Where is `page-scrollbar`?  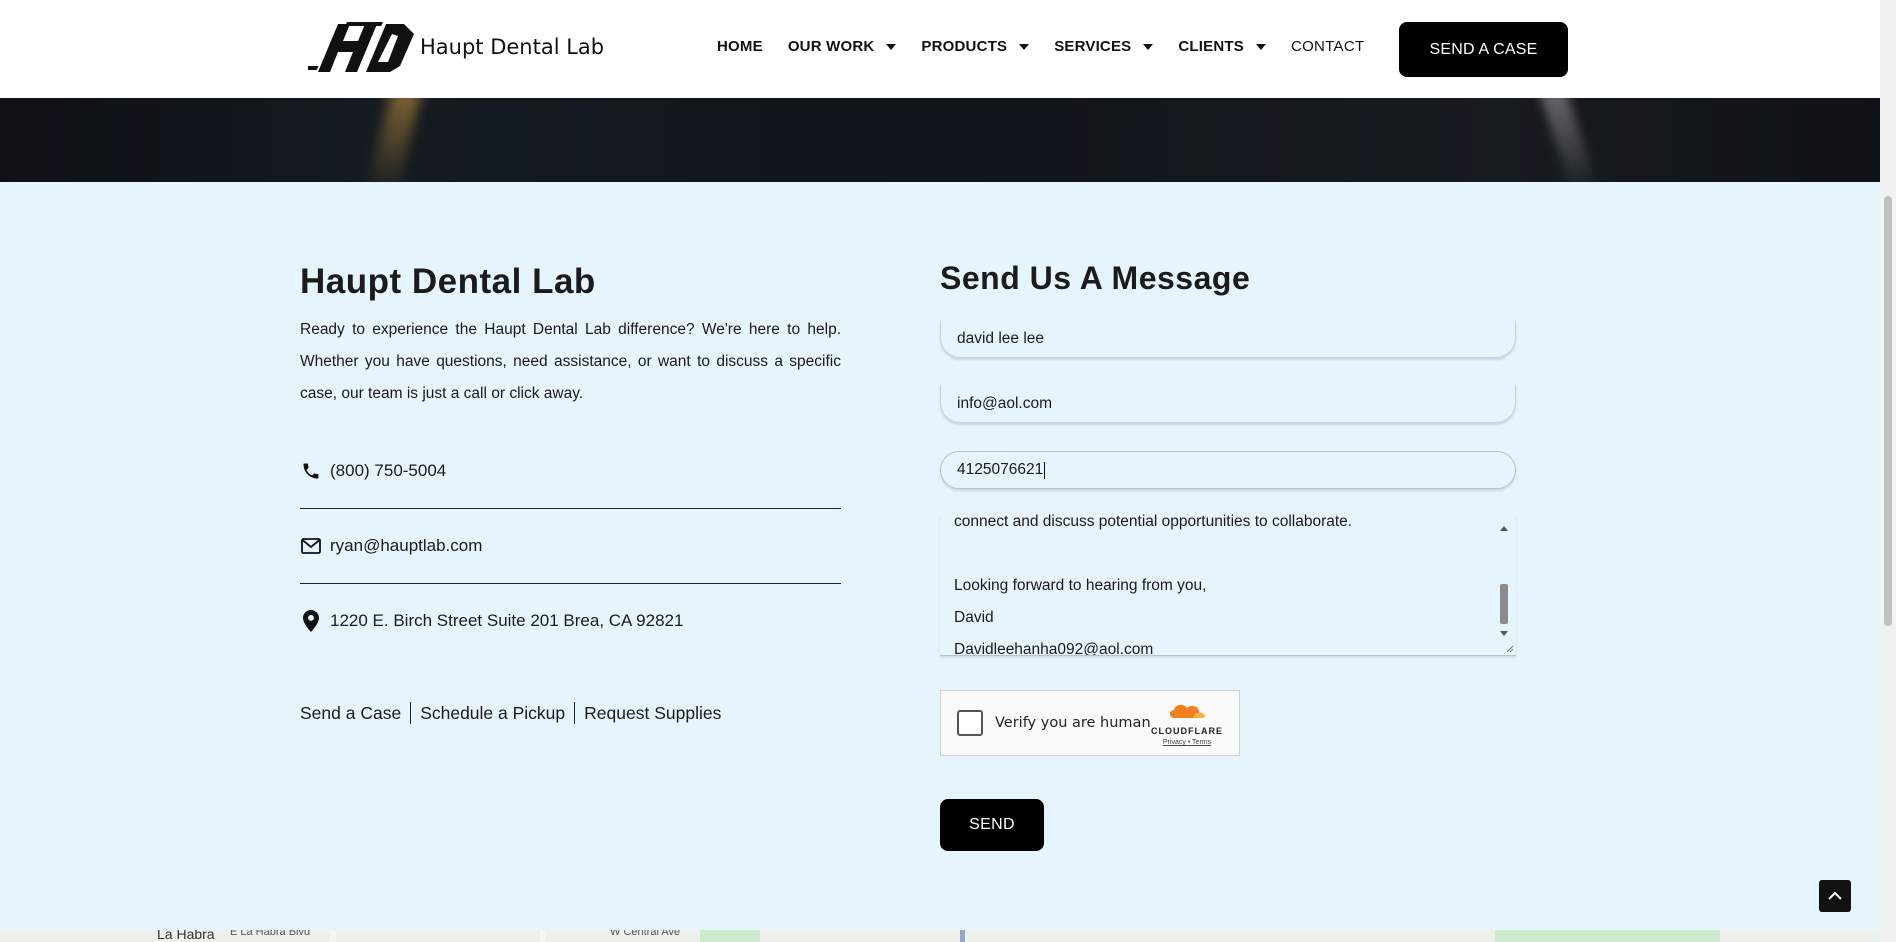 page-scrollbar is located at coordinates (1888, 471).